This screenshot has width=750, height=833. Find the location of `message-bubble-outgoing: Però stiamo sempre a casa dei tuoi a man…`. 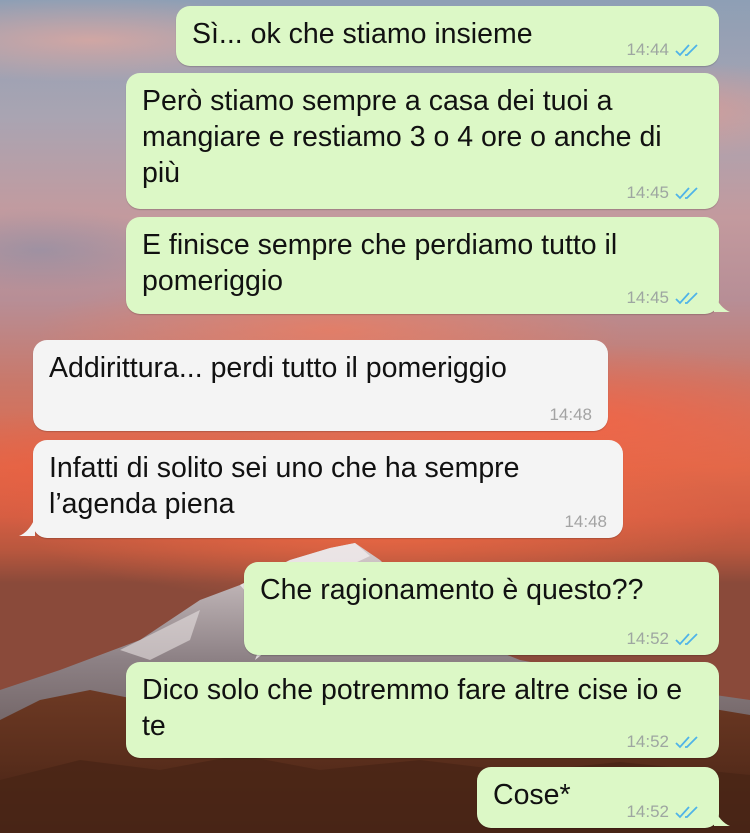

message-bubble-outgoing: Però stiamo sempre a casa dei tuoi a man… is located at coordinates (422, 141).